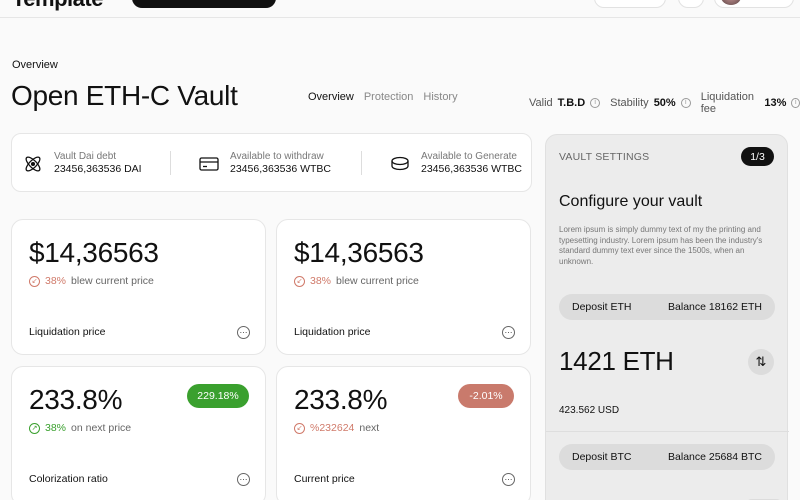 This screenshot has width=800, height=500. I want to click on tab-protection: Protection, so click(389, 97).